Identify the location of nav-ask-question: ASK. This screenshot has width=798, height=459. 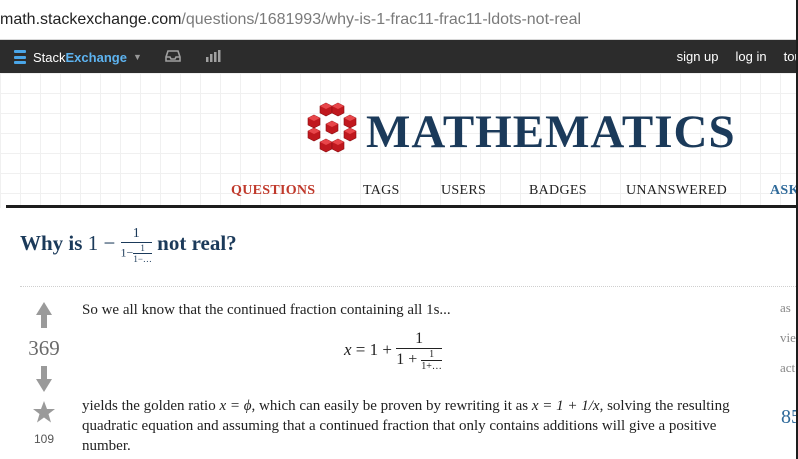
(784, 191).